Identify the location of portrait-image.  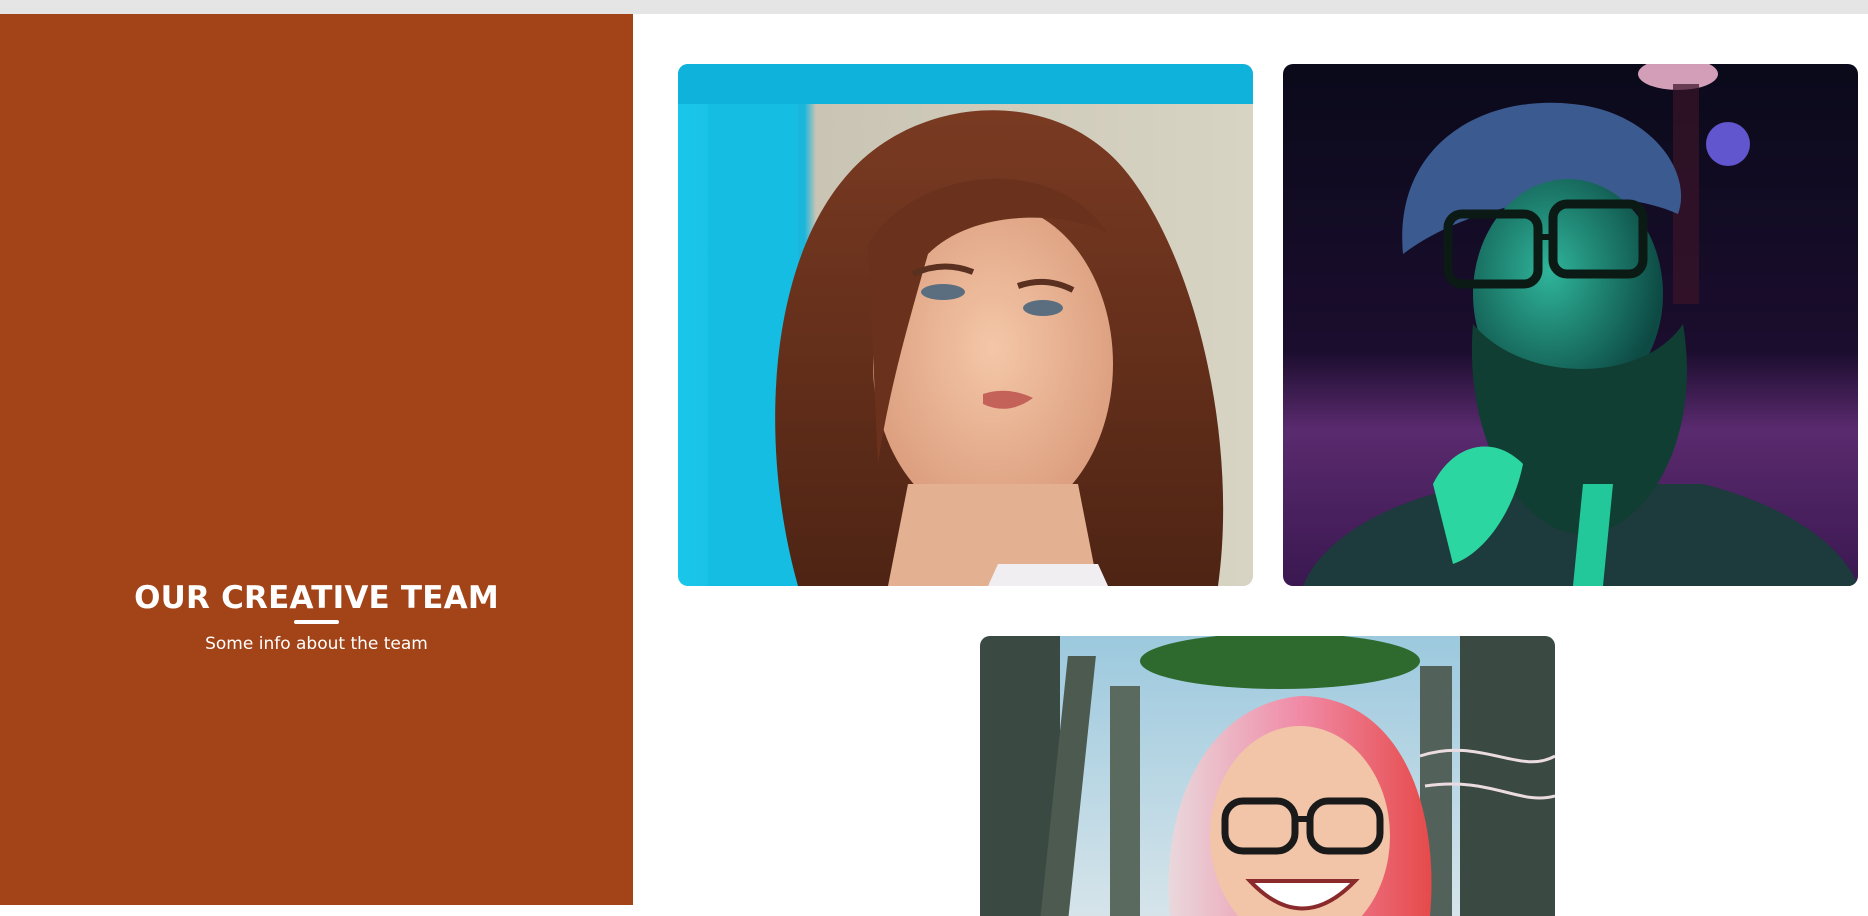
(1267, 776).